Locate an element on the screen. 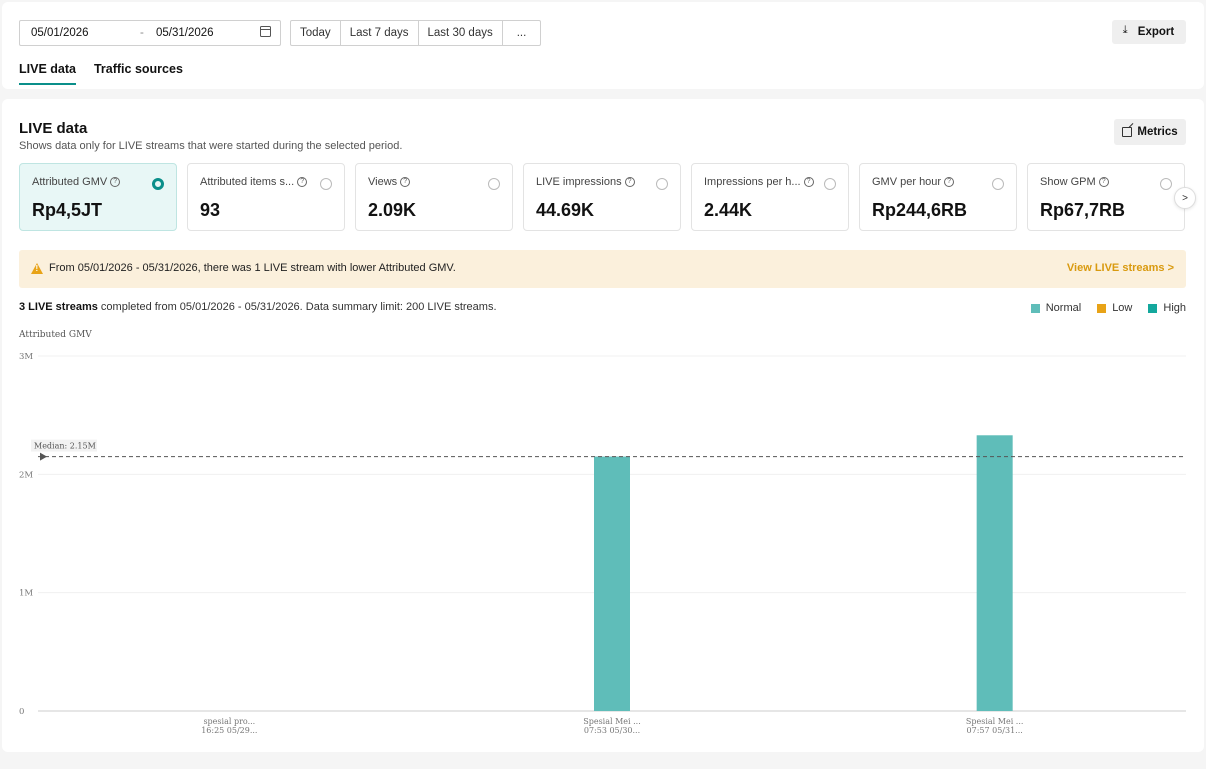 This screenshot has width=1206, height=769. summary-count: 3 LIVE streams is located at coordinates (58, 307).